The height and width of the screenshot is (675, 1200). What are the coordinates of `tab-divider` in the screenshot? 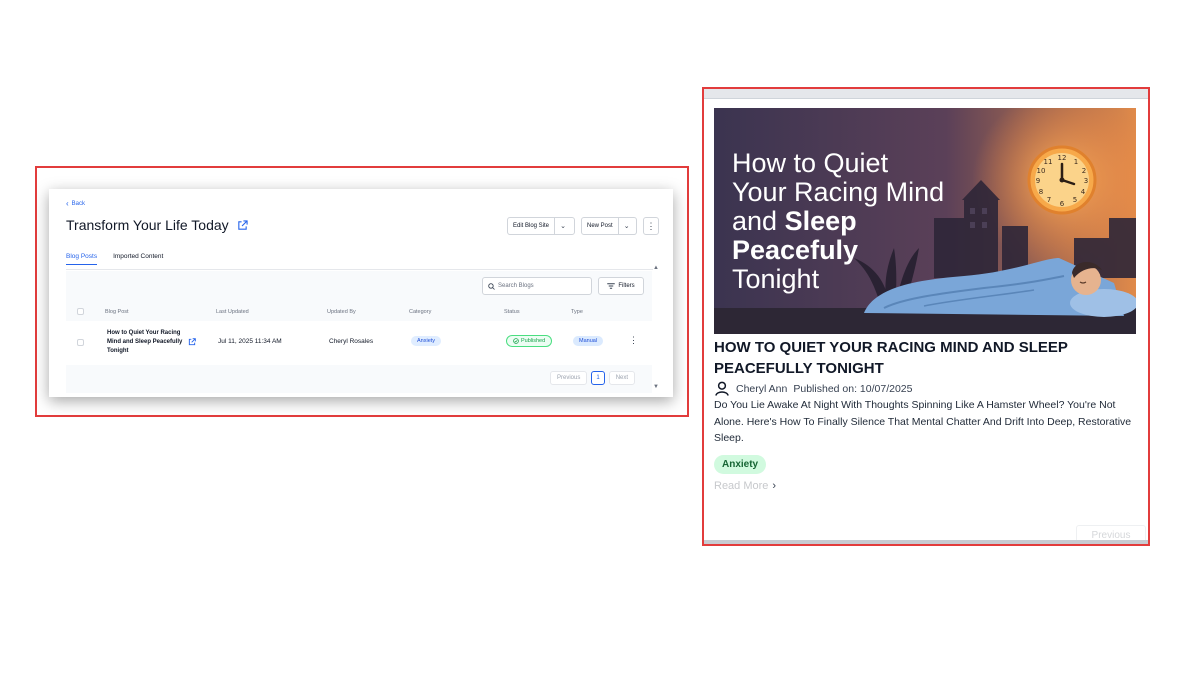 It's located at (359, 269).